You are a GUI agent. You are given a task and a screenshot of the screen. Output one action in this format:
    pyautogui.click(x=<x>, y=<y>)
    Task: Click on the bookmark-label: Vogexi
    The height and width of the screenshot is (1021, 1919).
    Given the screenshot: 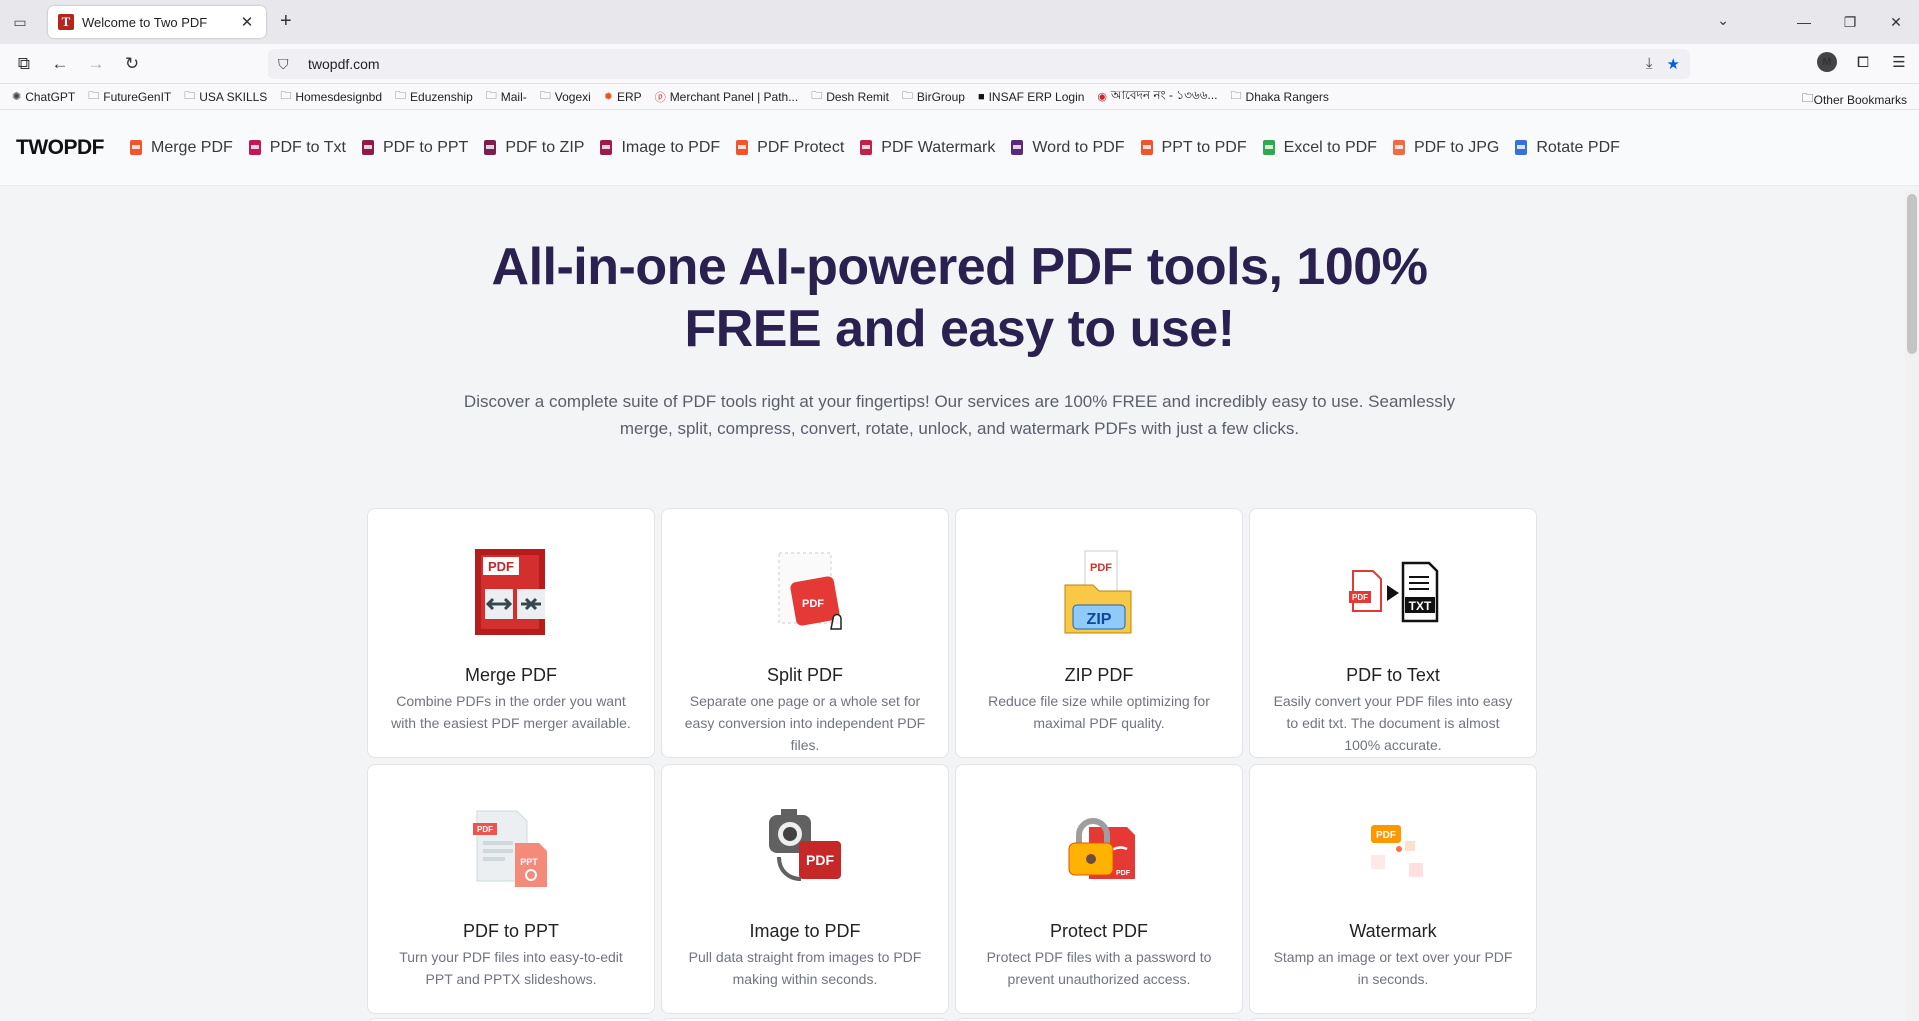 What is the action you would take?
    pyautogui.click(x=572, y=96)
    